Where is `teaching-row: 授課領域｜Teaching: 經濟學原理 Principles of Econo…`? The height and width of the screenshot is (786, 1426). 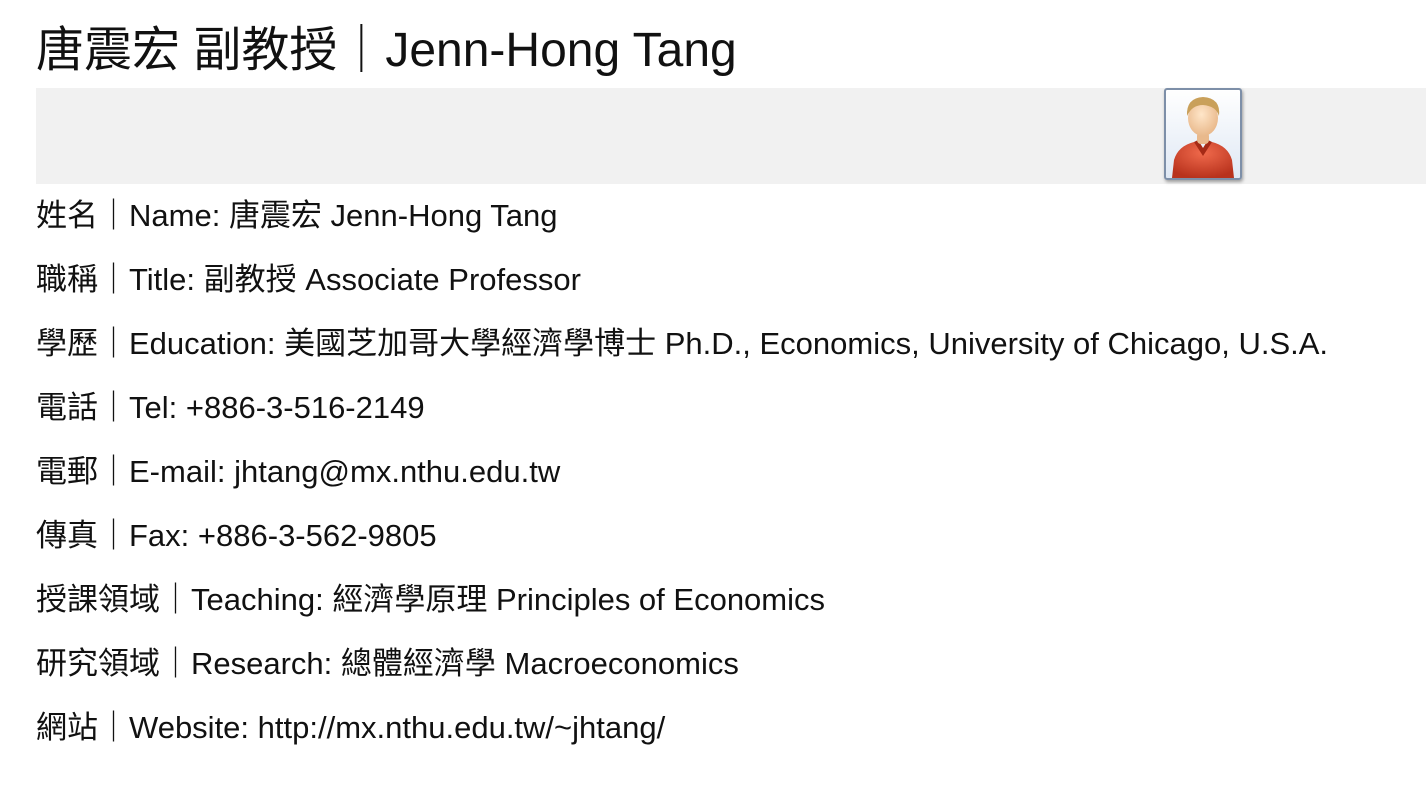
teaching-row: 授課領域｜Teaching: 經濟學原理 Principles of Econo… is located at coordinates (726, 600).